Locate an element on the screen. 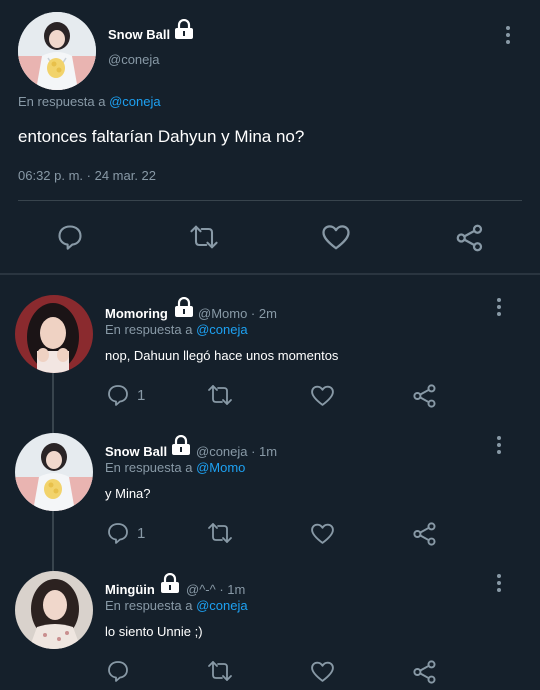  section-divider is located at coordinates (270, 274).